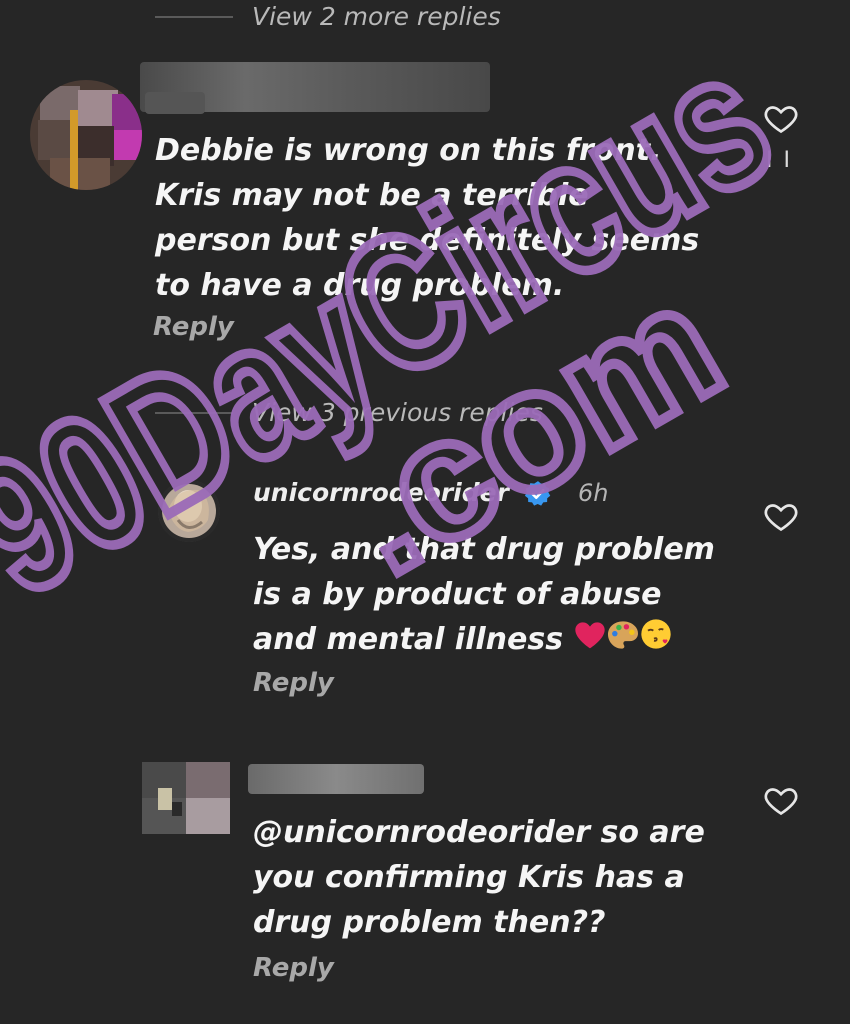 This screenshot has height=1024, width=850. Describe the element at coordinates (194, 17) in the screenshot. I see `thread-divider-top` at that location.